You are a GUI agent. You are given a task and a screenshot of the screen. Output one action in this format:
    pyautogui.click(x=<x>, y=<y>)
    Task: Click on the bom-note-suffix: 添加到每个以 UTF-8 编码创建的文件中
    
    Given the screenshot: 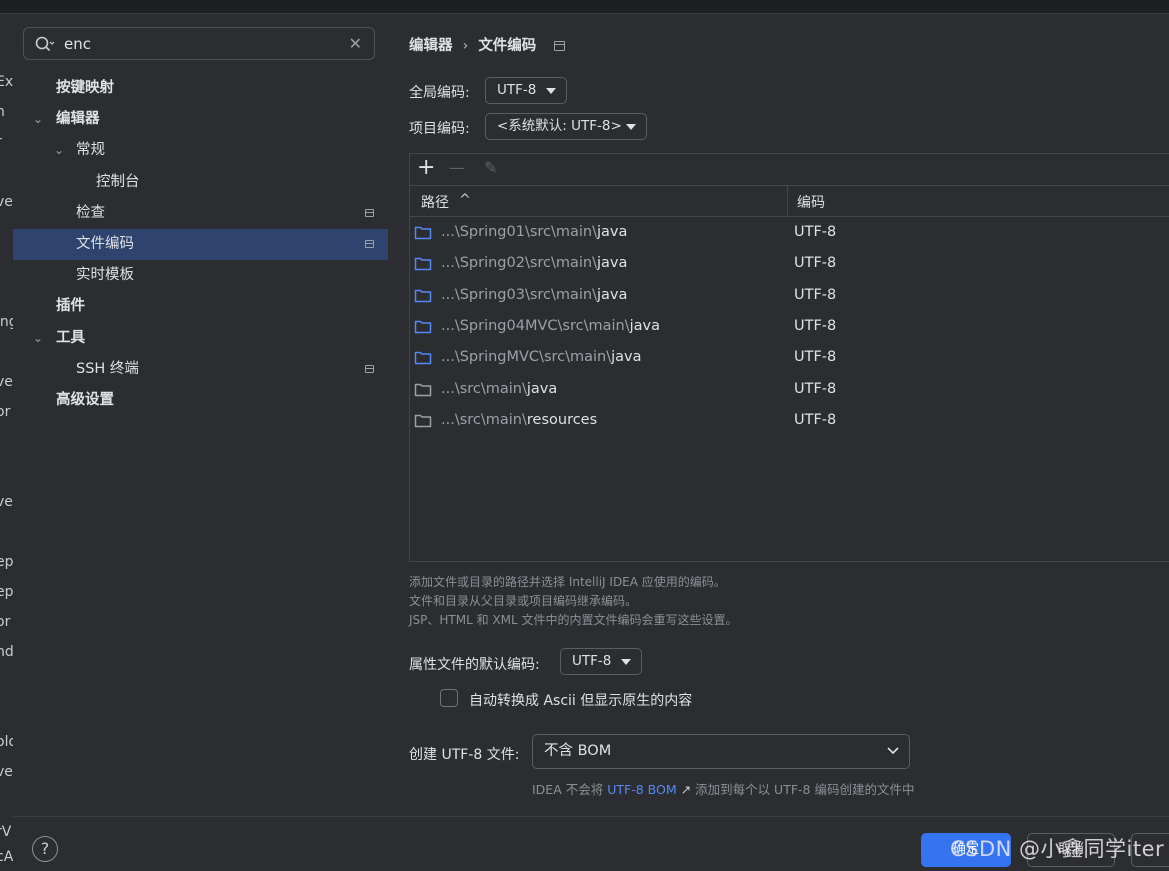 What is the action you would take?
    pyautogui.click(x=805, y=789)
    